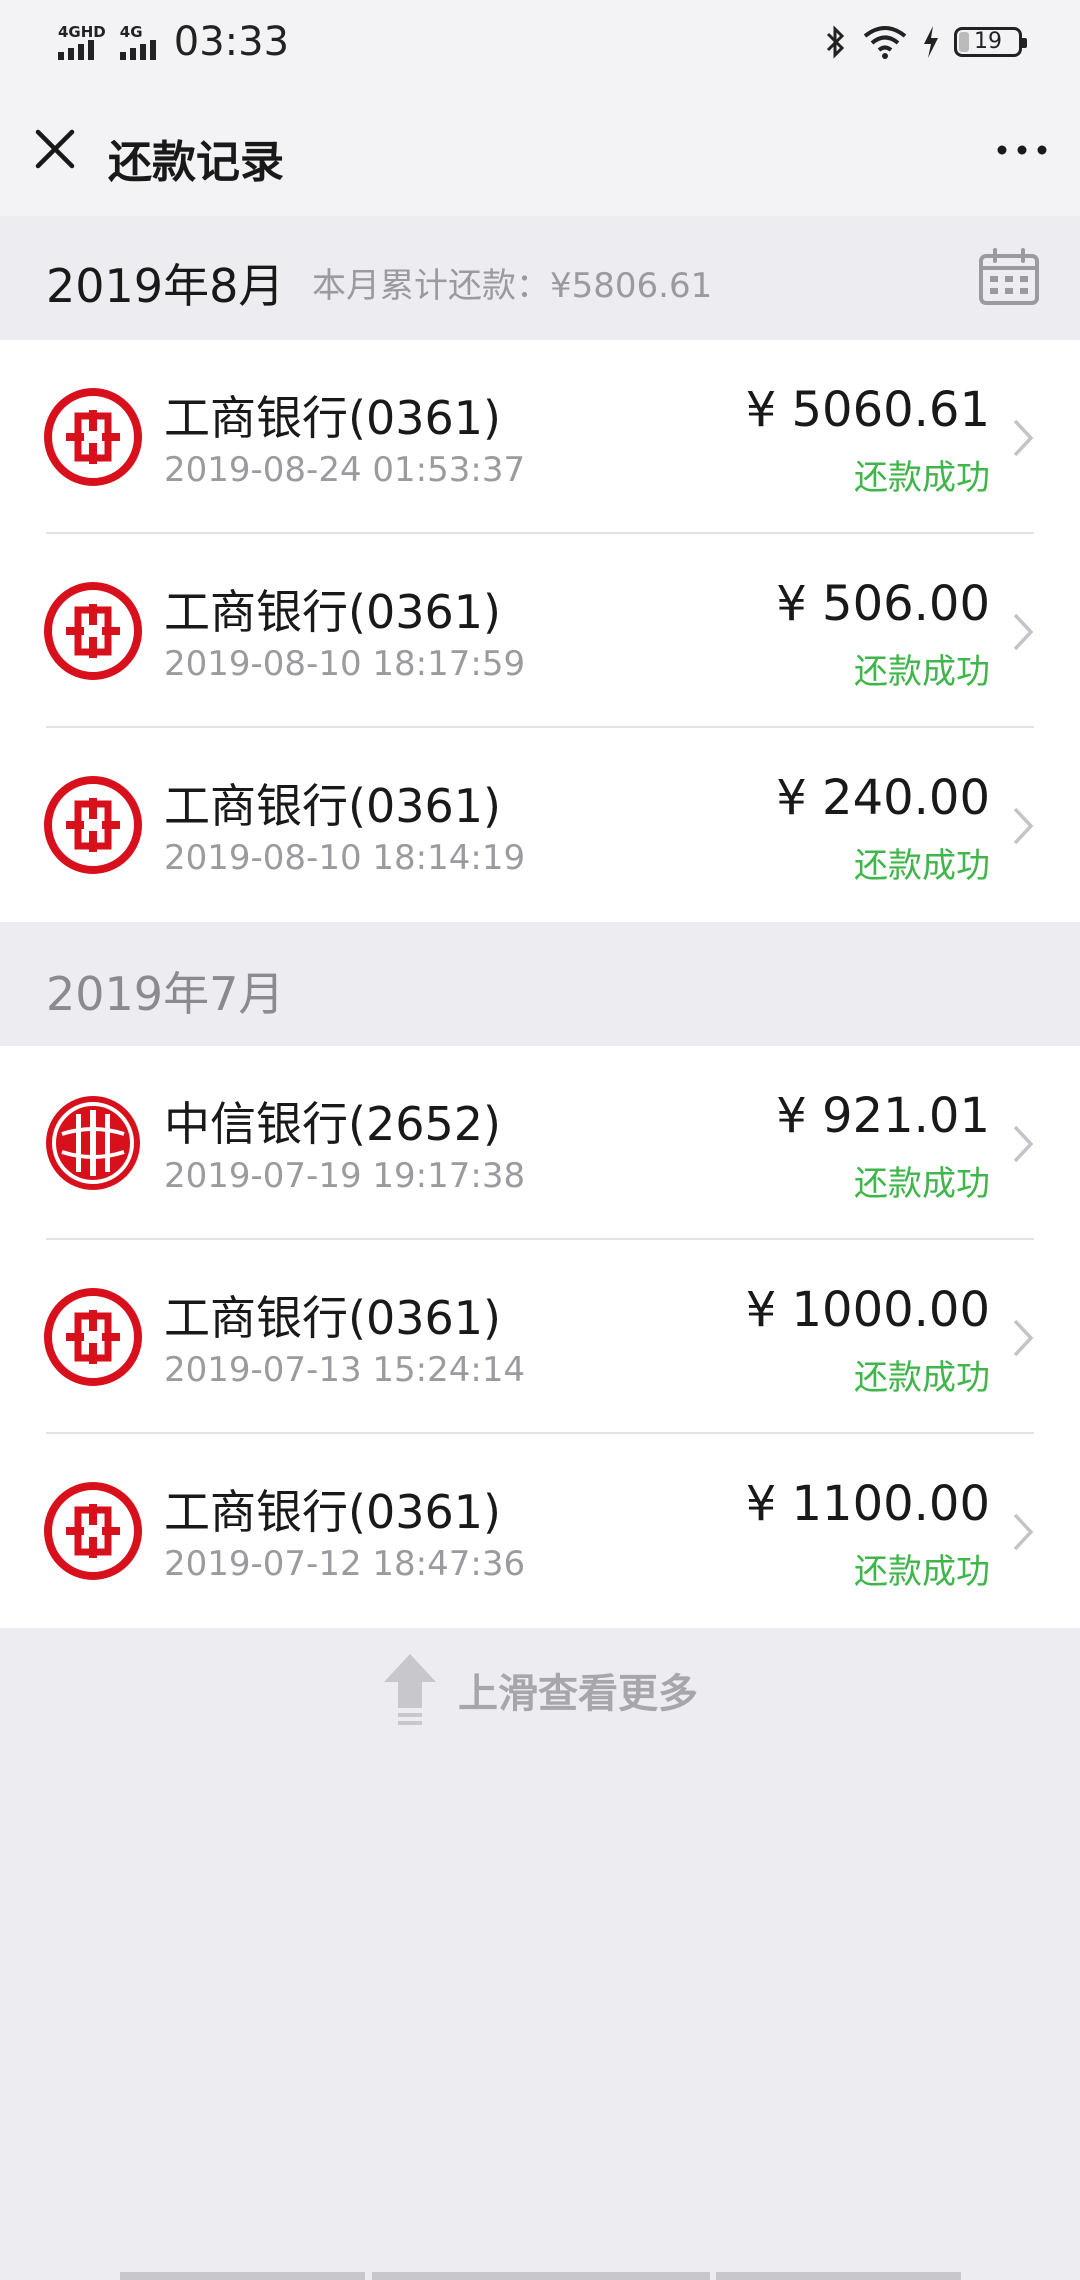 The height and width of the screenshot is (2280, 1080). What do you see at coordinates (1022, 150) in the screenshot?
I see `more-icon` at bounding box center [1022, 150].